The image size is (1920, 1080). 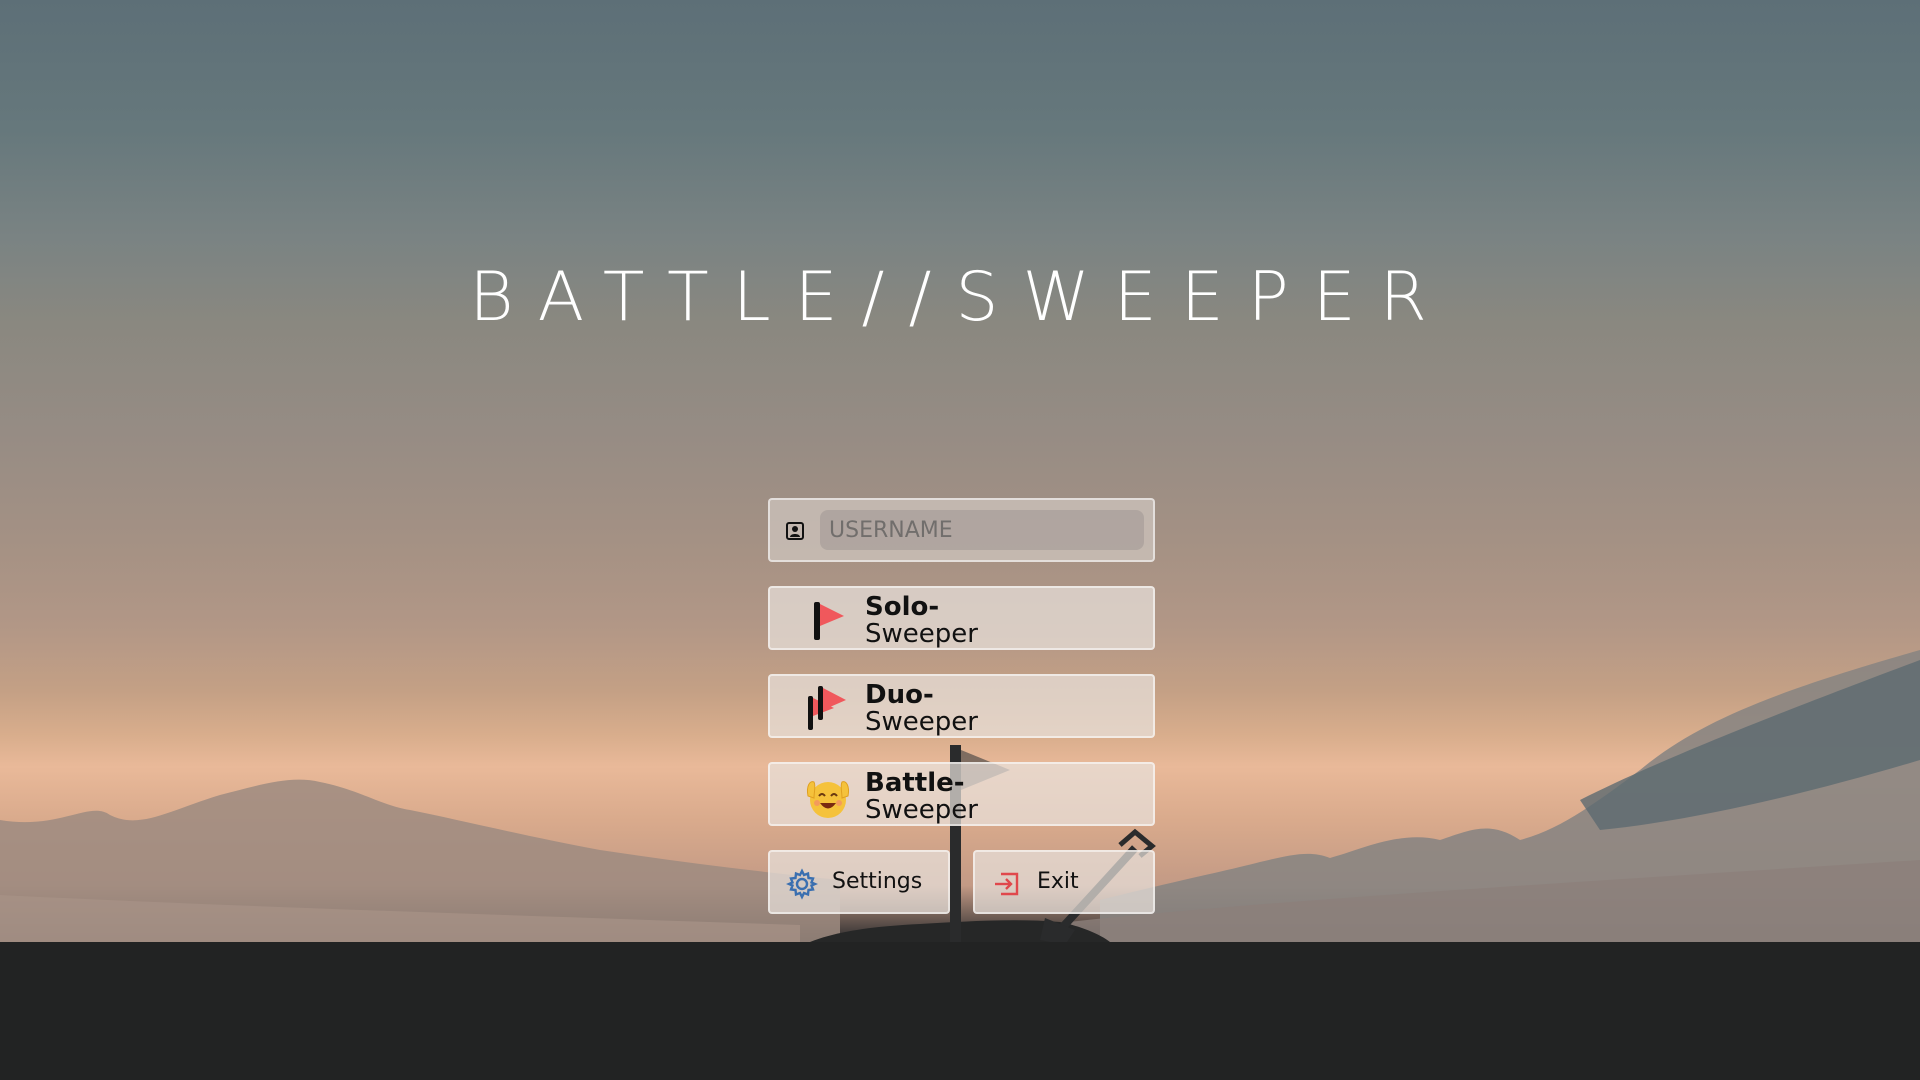 I want to click on mode-title: Solo-, so click(x=902, y=607).